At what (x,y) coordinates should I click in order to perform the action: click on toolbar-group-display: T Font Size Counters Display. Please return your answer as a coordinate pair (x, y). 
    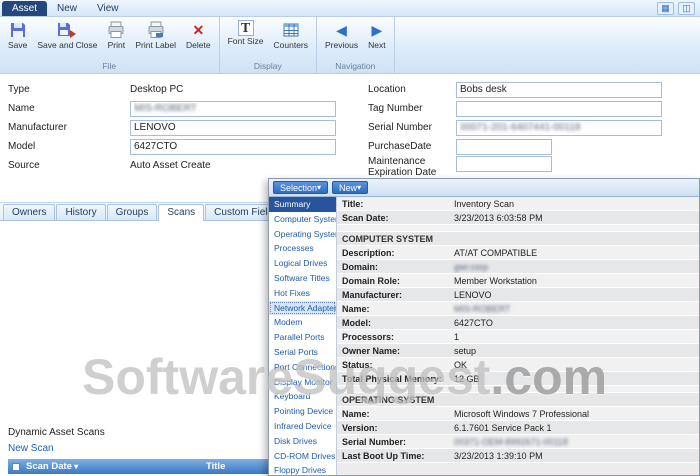
    Looking at the image, I should click on (269, 45).